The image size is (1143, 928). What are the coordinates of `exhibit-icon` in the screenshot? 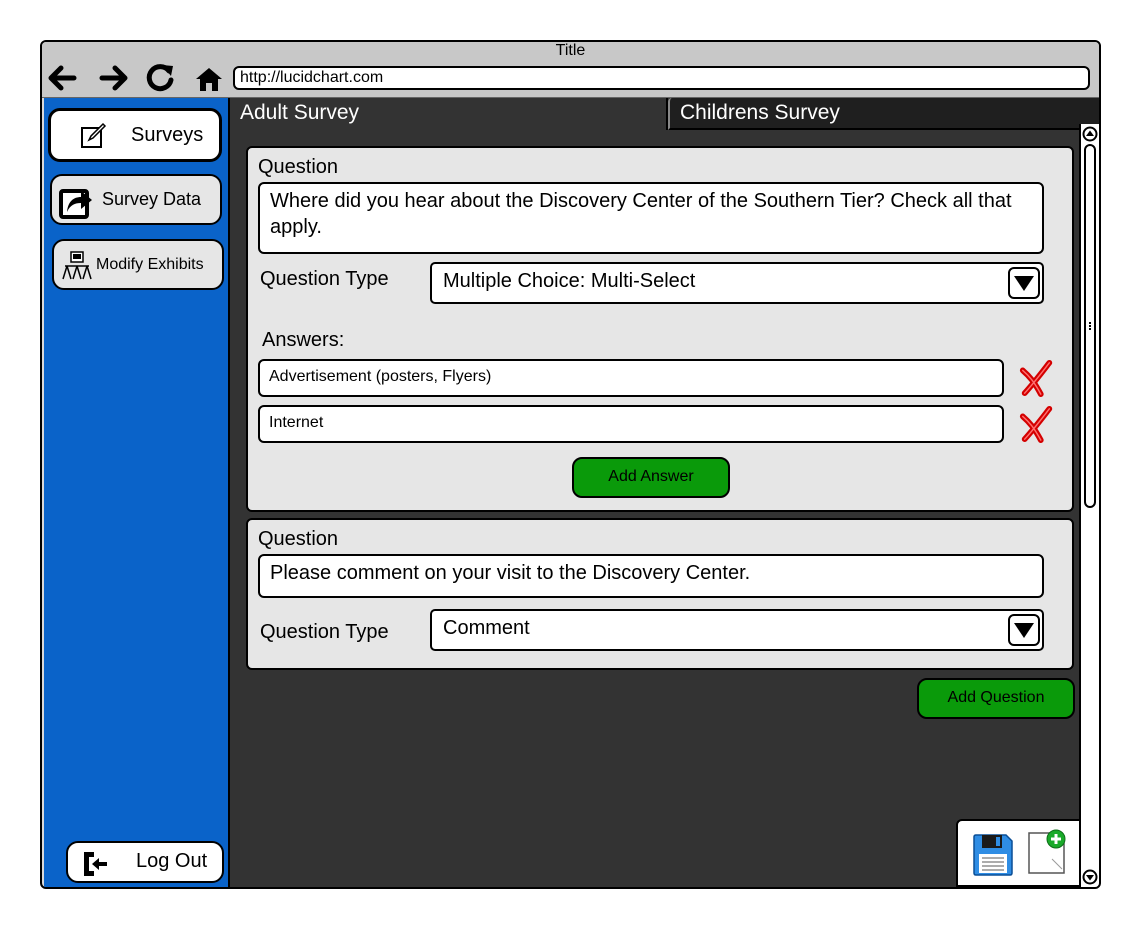 It's located at (77, 265).